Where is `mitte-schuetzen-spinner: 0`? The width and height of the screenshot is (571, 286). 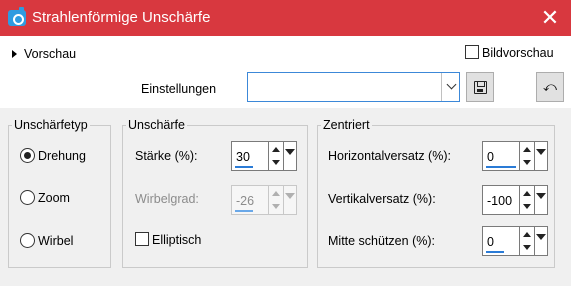
mitte-schuetzen-spinner: 0 is located at coordinates (515, 241).